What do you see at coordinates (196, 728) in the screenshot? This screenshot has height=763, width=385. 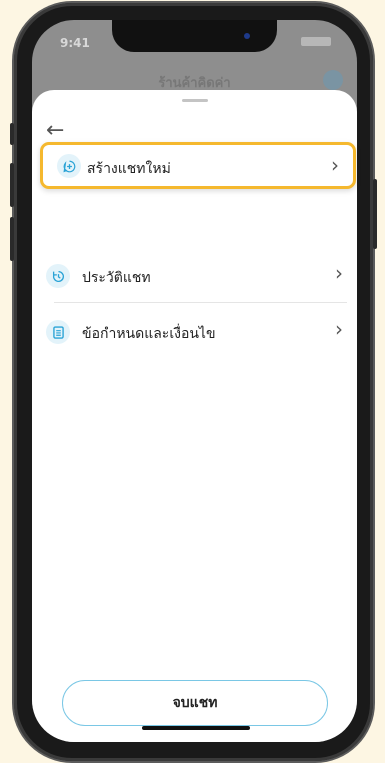 I see `home-indicator` at bounding box center [196, 728].